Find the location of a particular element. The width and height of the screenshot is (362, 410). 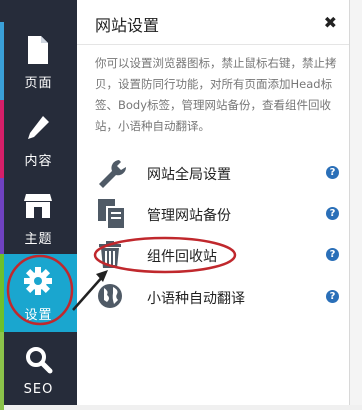

page-edge is located at coordinates (356, 202).